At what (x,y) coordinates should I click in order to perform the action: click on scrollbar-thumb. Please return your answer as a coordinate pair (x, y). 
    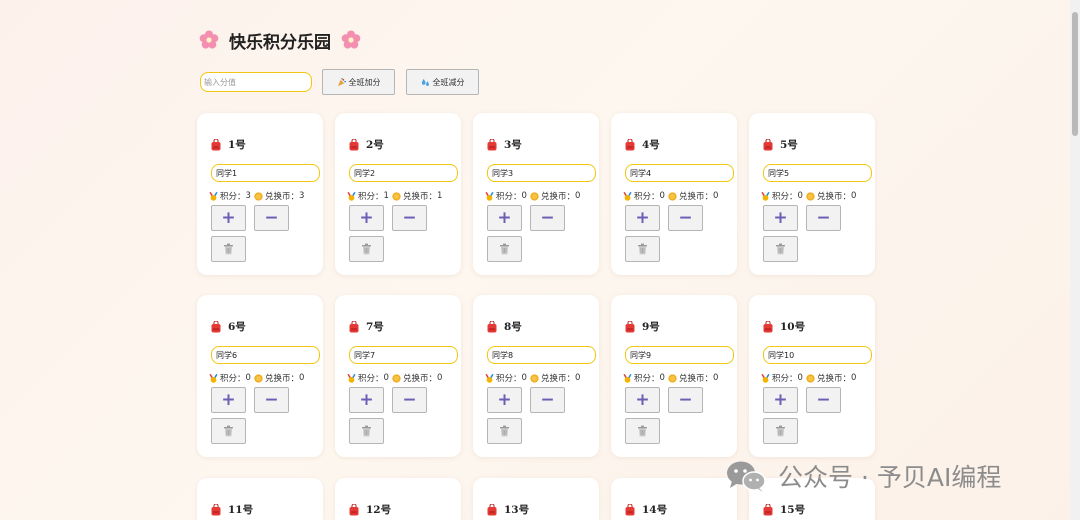
    Looking at the image, I should click on (1075, 74).